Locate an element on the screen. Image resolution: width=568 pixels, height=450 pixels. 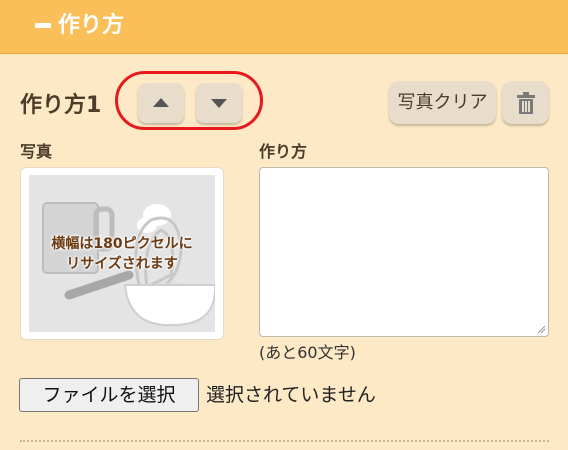
section-divider is located at coordinates (284, 441).